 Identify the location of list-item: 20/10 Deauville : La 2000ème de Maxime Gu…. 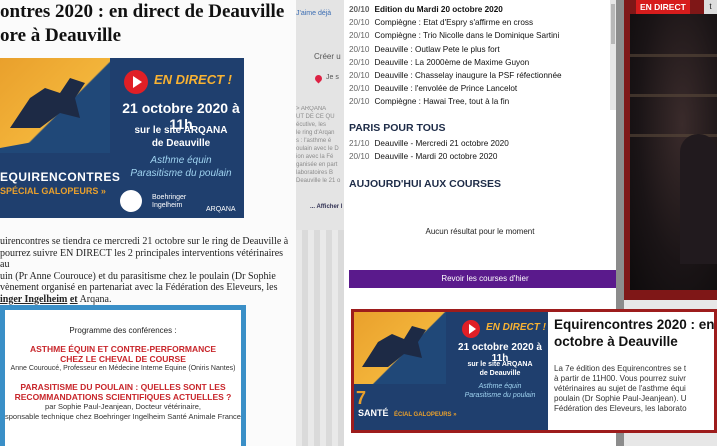
(480, 62).